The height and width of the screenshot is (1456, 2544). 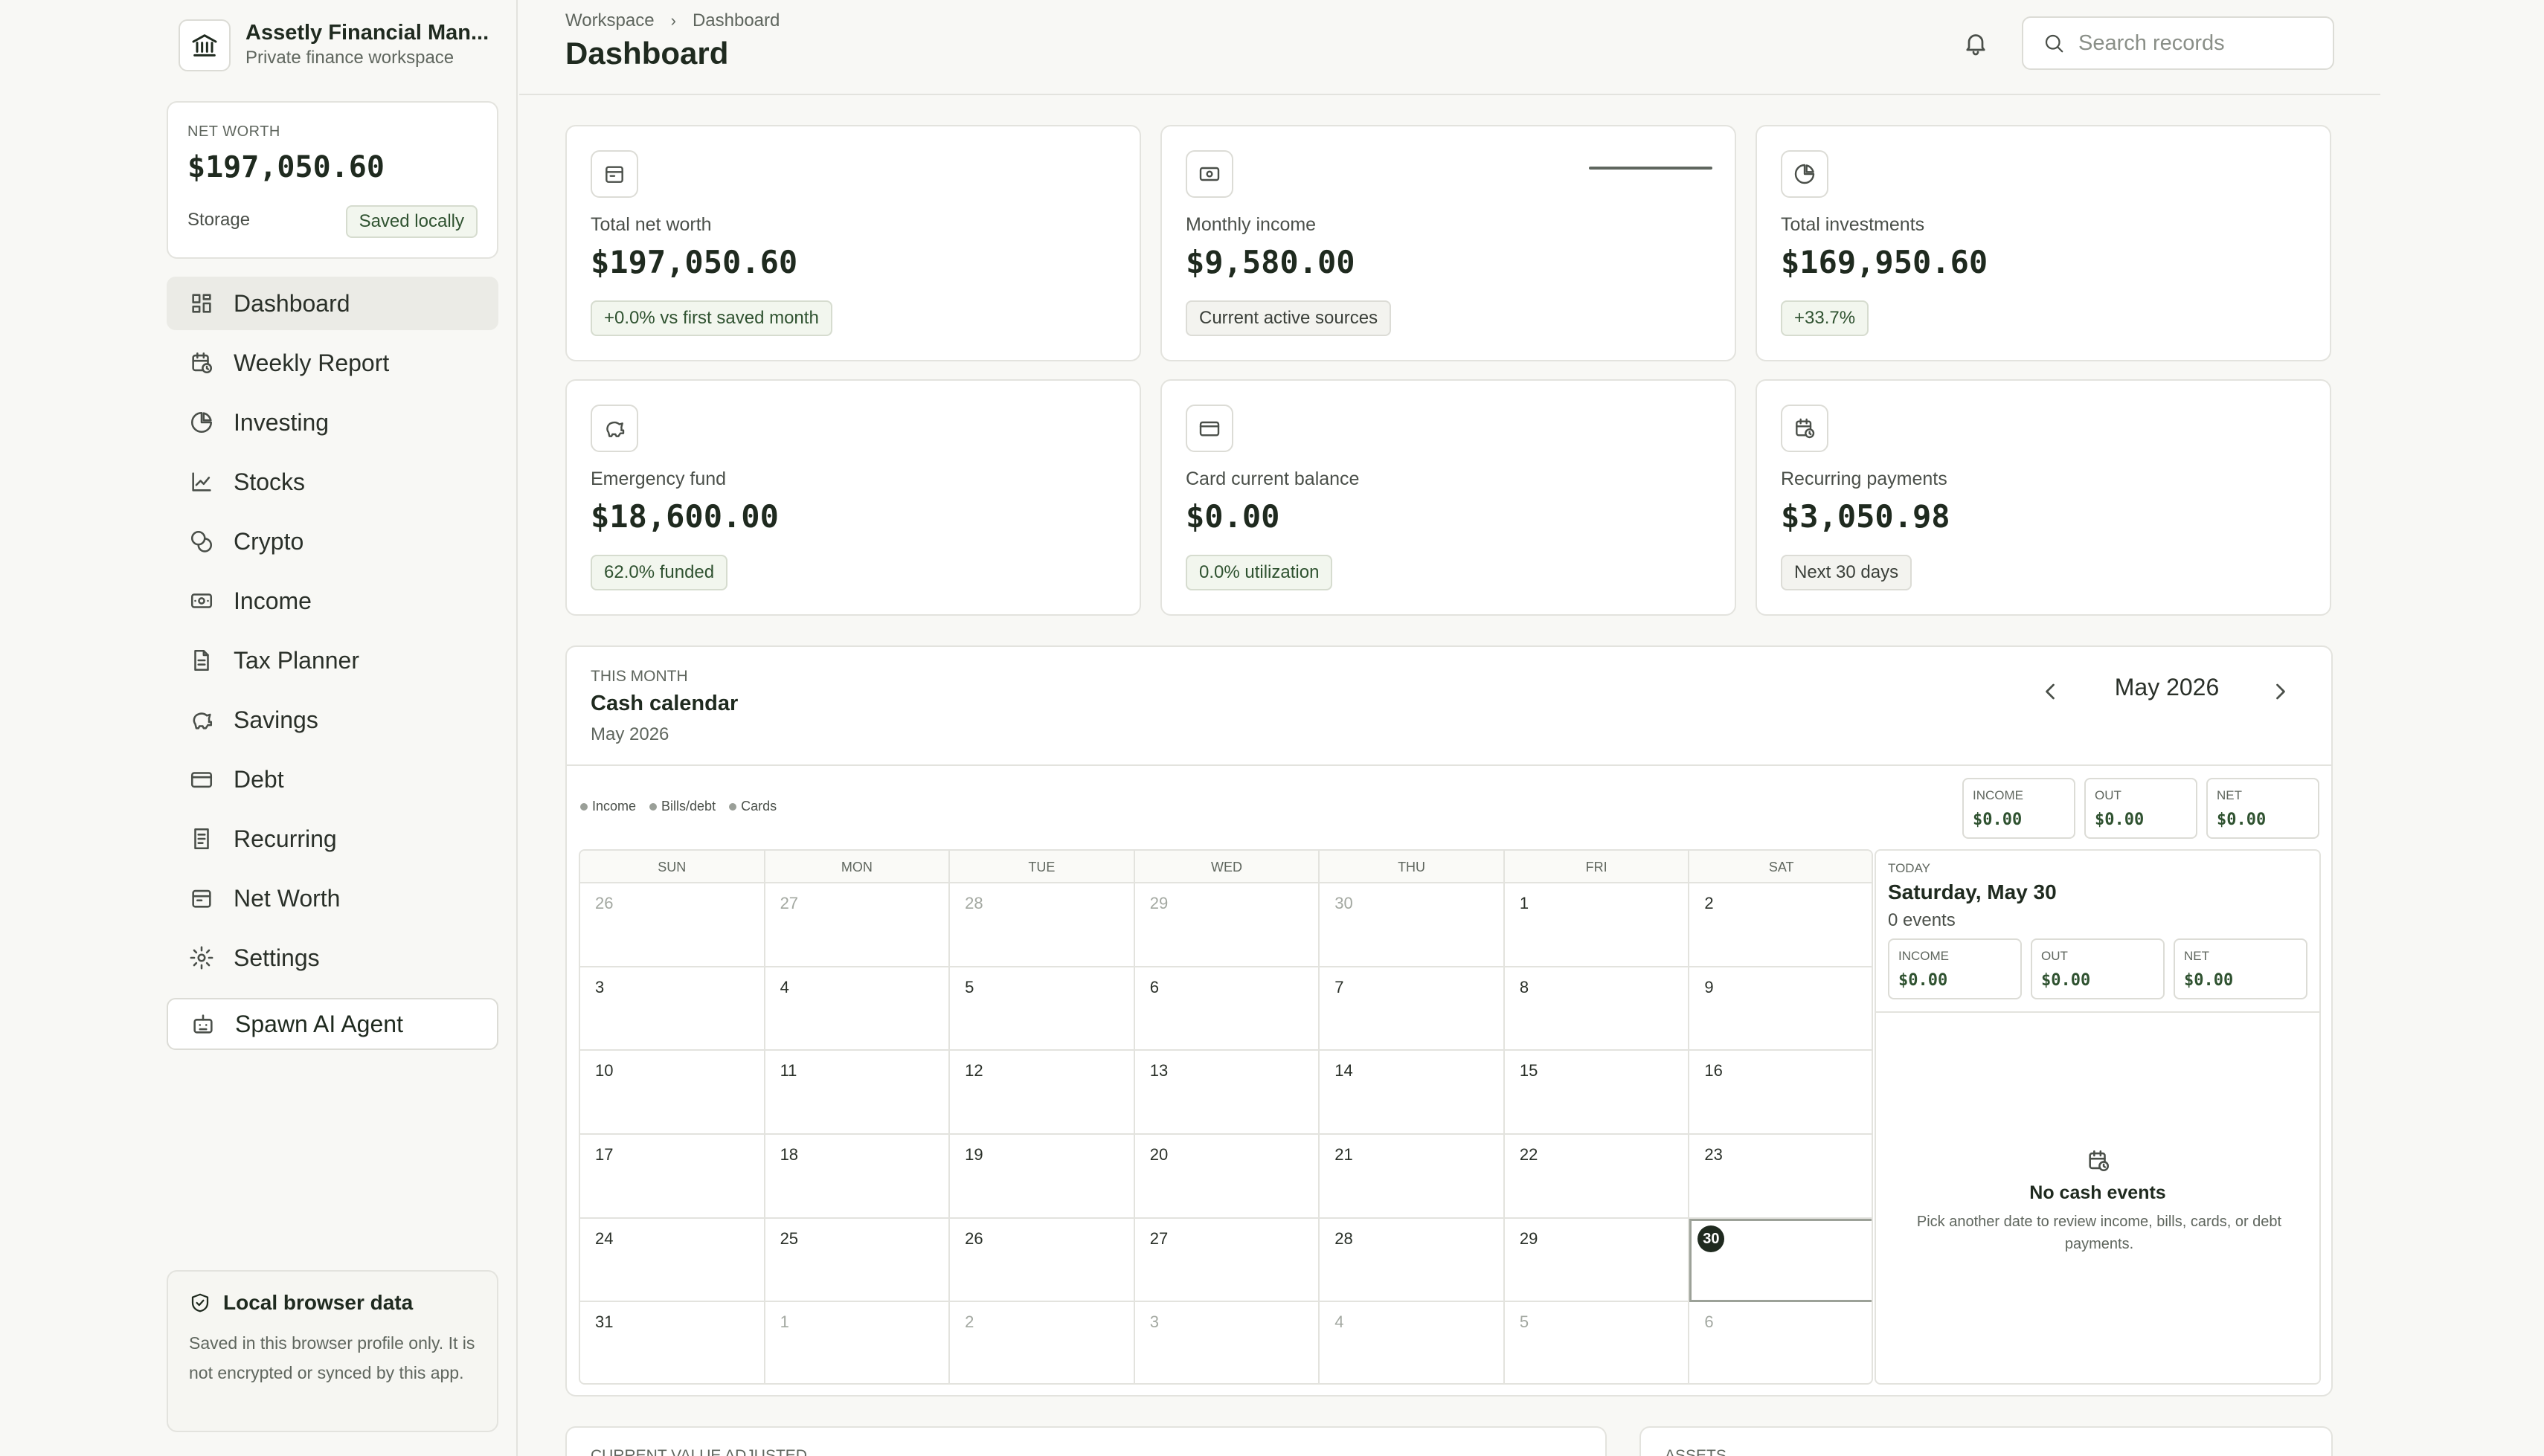 I want to click on calendar-day: 16, so click(x=1780, y=1093).